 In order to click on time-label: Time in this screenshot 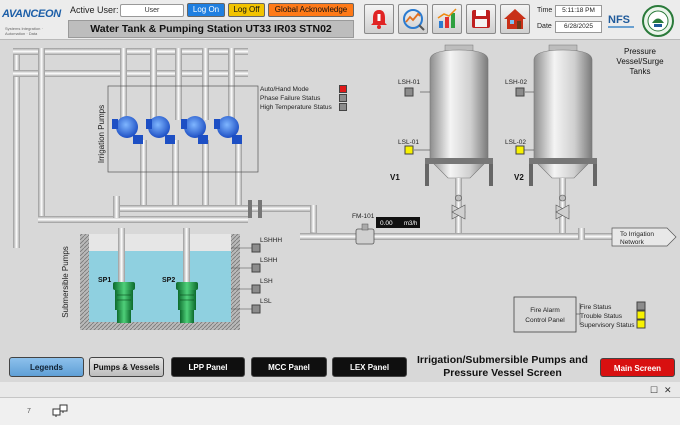, I will do `click(545, 10)`.